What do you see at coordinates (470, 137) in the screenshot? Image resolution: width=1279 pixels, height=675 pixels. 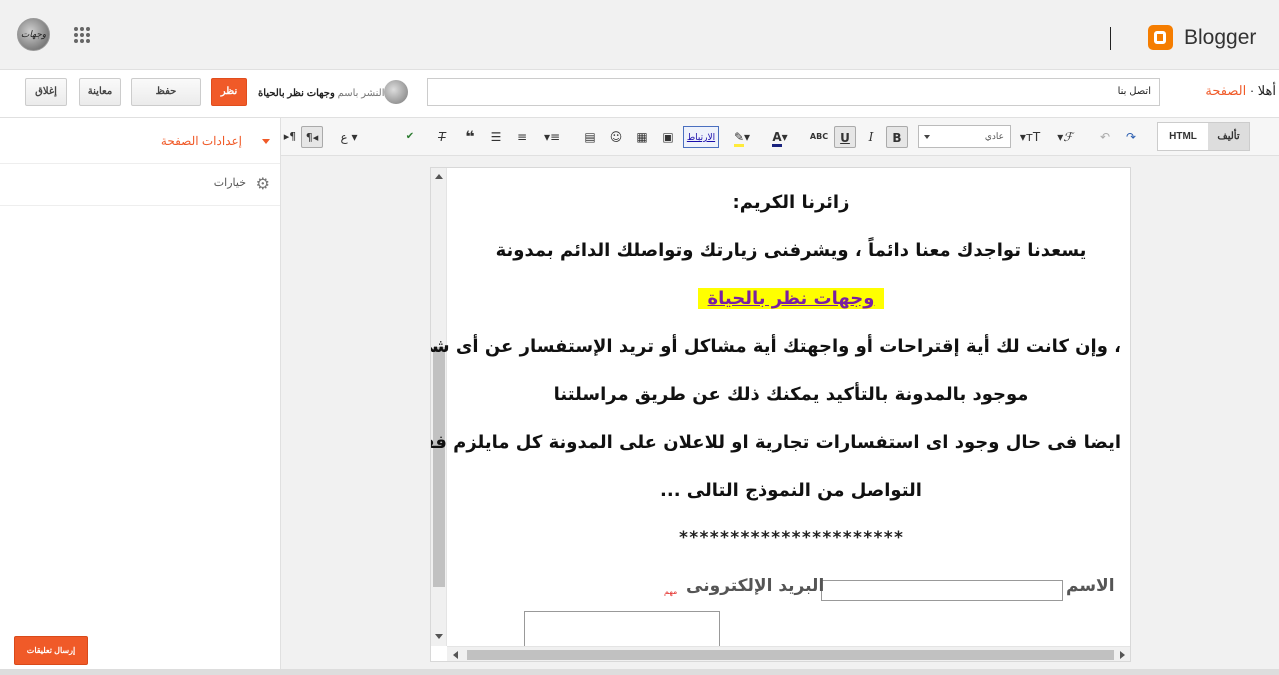 I see `quote-icon: ❝` at bounding box center [470, 137].